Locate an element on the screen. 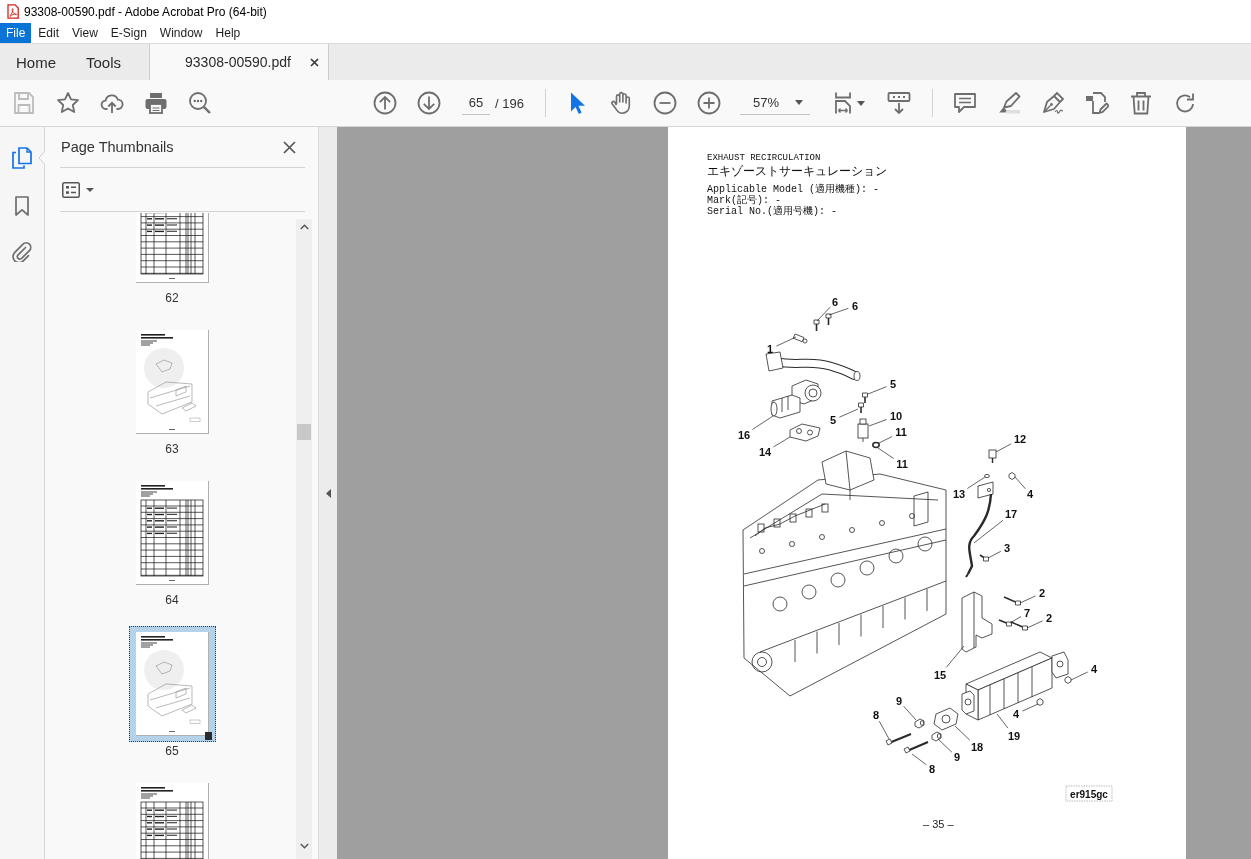  callout-number: 10 is located at coordinates (896, 416).